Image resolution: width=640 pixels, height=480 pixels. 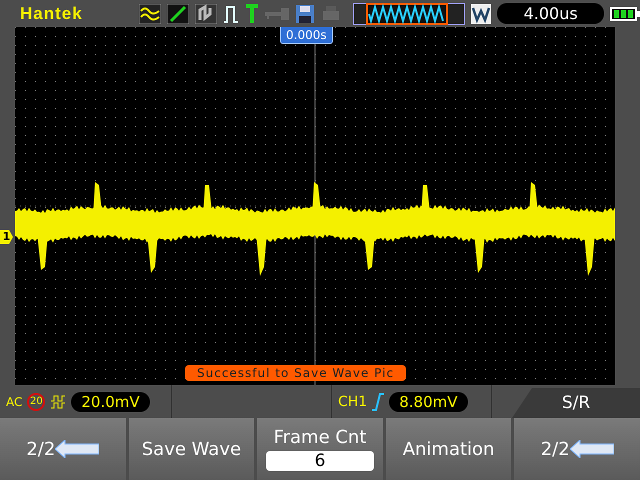 What do you see at coordinates (191, 449) in the screenshot?
I see `softkey-button: Save Wave` at bounding box center [191, 449].